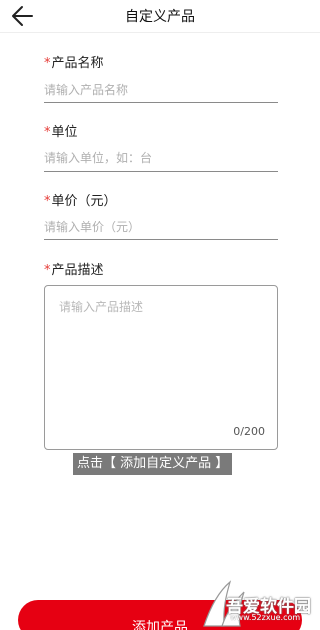 This screenshot has height=630, width=320. I want to click on unit-label: *单位, so click(61, 130).